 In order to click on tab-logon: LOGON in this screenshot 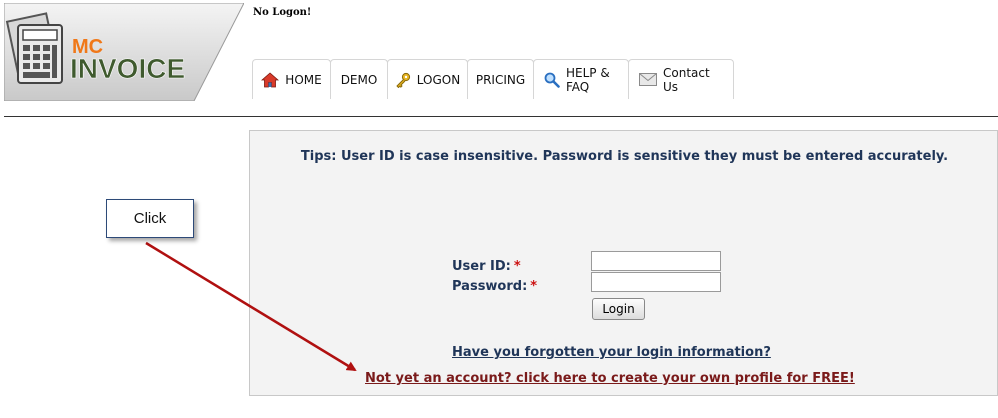, I will do `click(427, 79)`.